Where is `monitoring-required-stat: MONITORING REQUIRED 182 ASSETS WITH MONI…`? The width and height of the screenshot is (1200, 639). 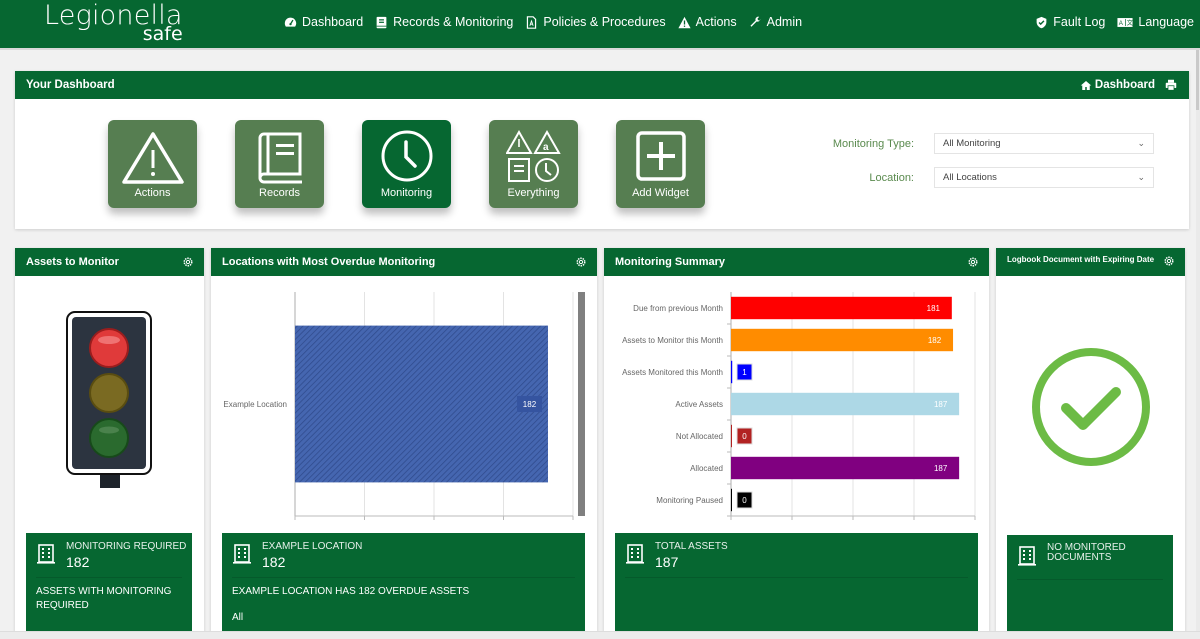
monitoring-required-stat: MONITORING REQUIRED 182 ASSETS WITH MONI… is located at coordinates (109, 586).